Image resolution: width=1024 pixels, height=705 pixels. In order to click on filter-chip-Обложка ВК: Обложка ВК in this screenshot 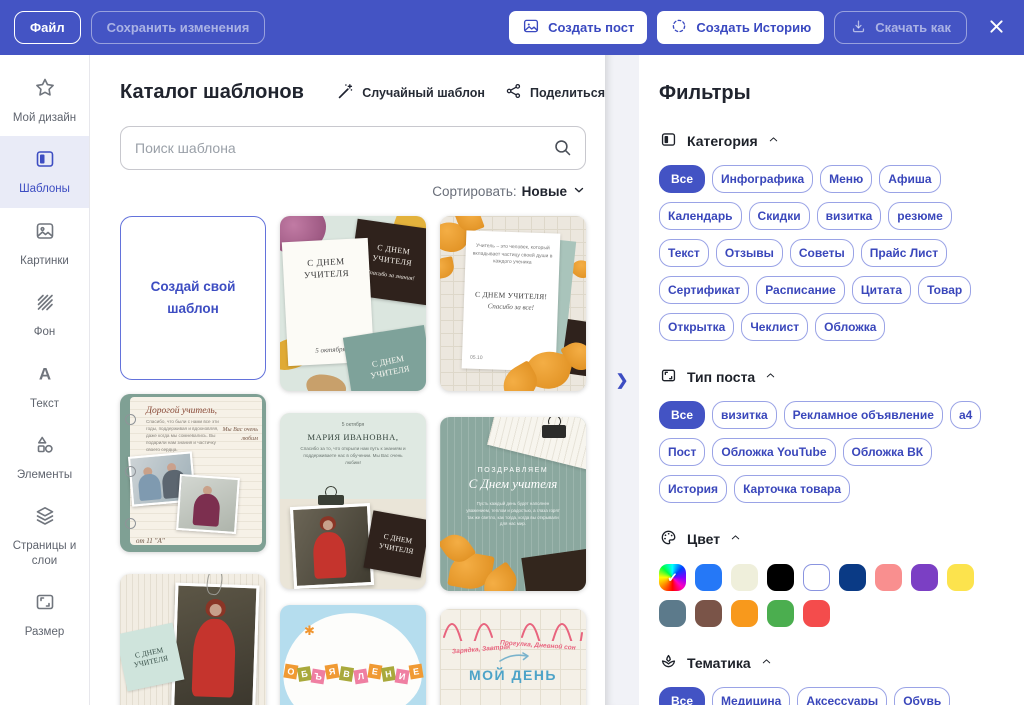, I will do `click(887, 452)`.